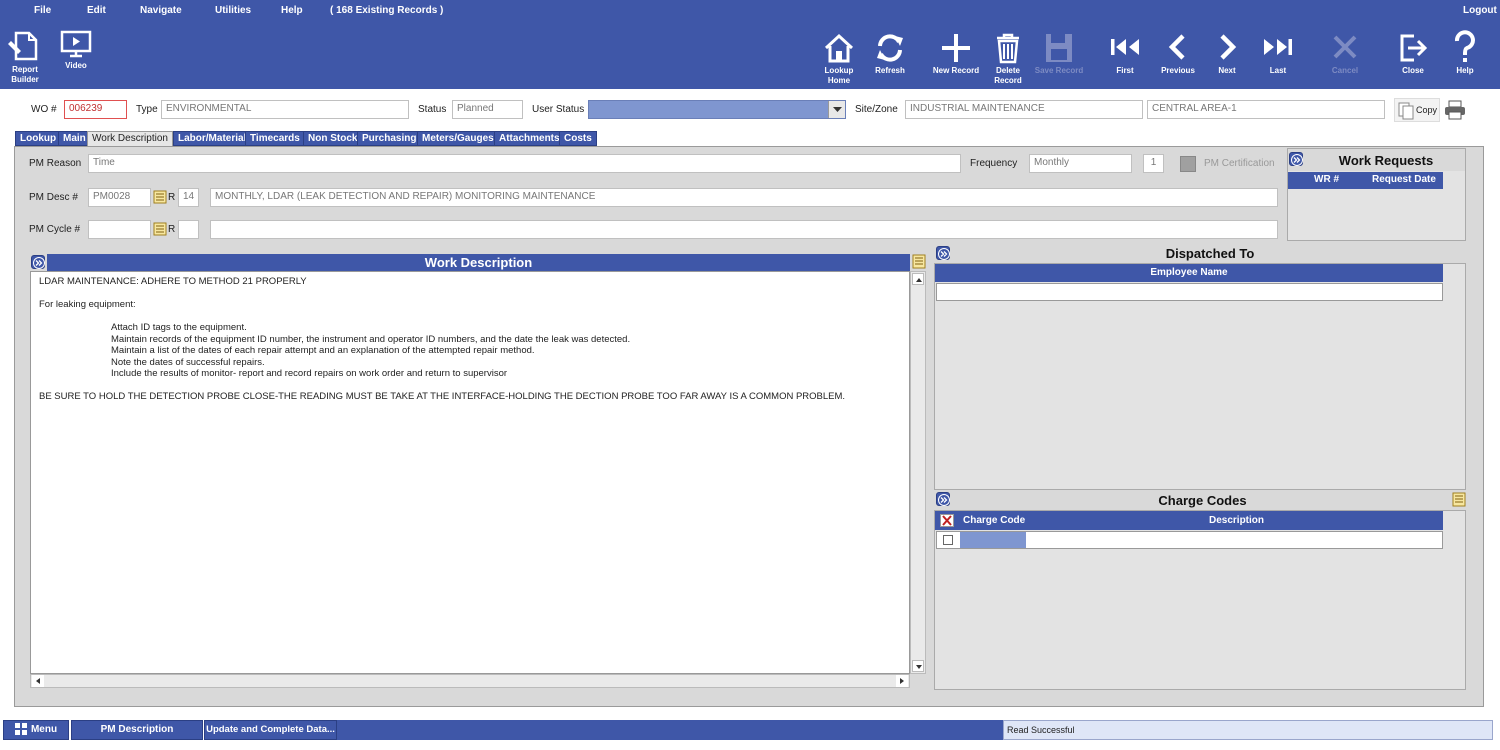  I want to click on notes-icon, so click(919, 261).